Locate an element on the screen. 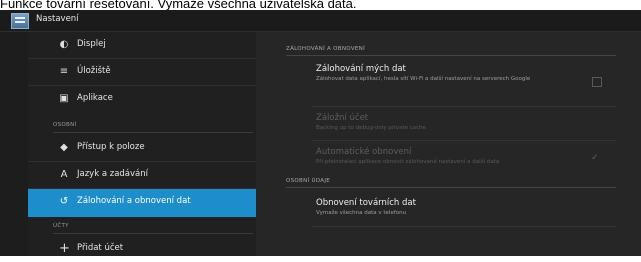  sidebar-item-label: Jazyk a zadávání is located at coordinates (113, 174).